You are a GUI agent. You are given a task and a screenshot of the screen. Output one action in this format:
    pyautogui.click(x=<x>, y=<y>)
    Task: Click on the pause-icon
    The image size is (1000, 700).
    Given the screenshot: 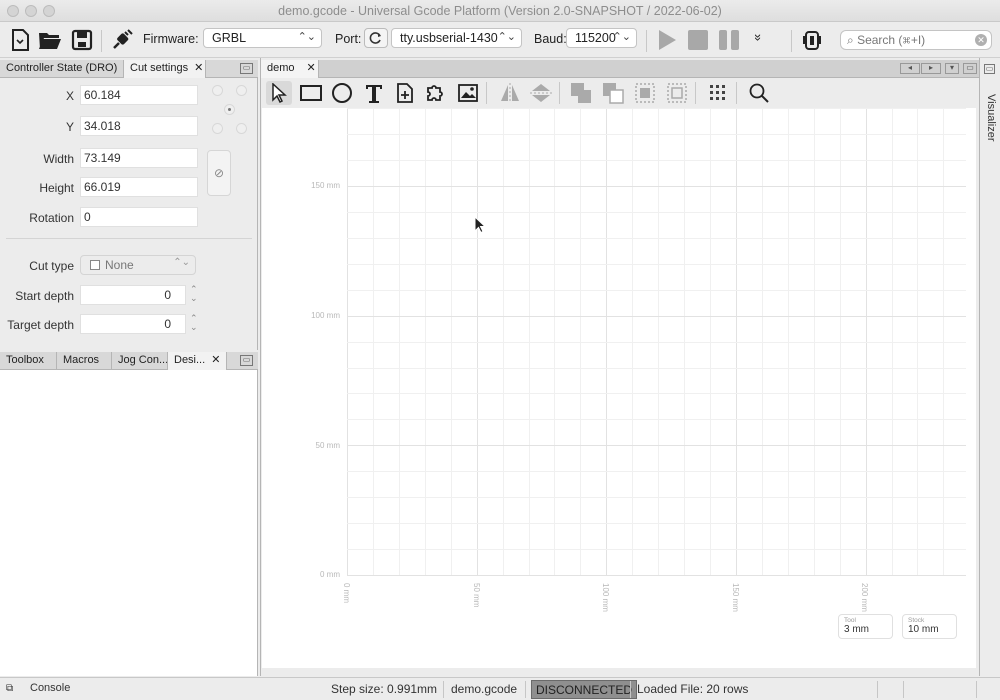 What is the action you would take?
    pyautogui.click(x=729, y=40)
    